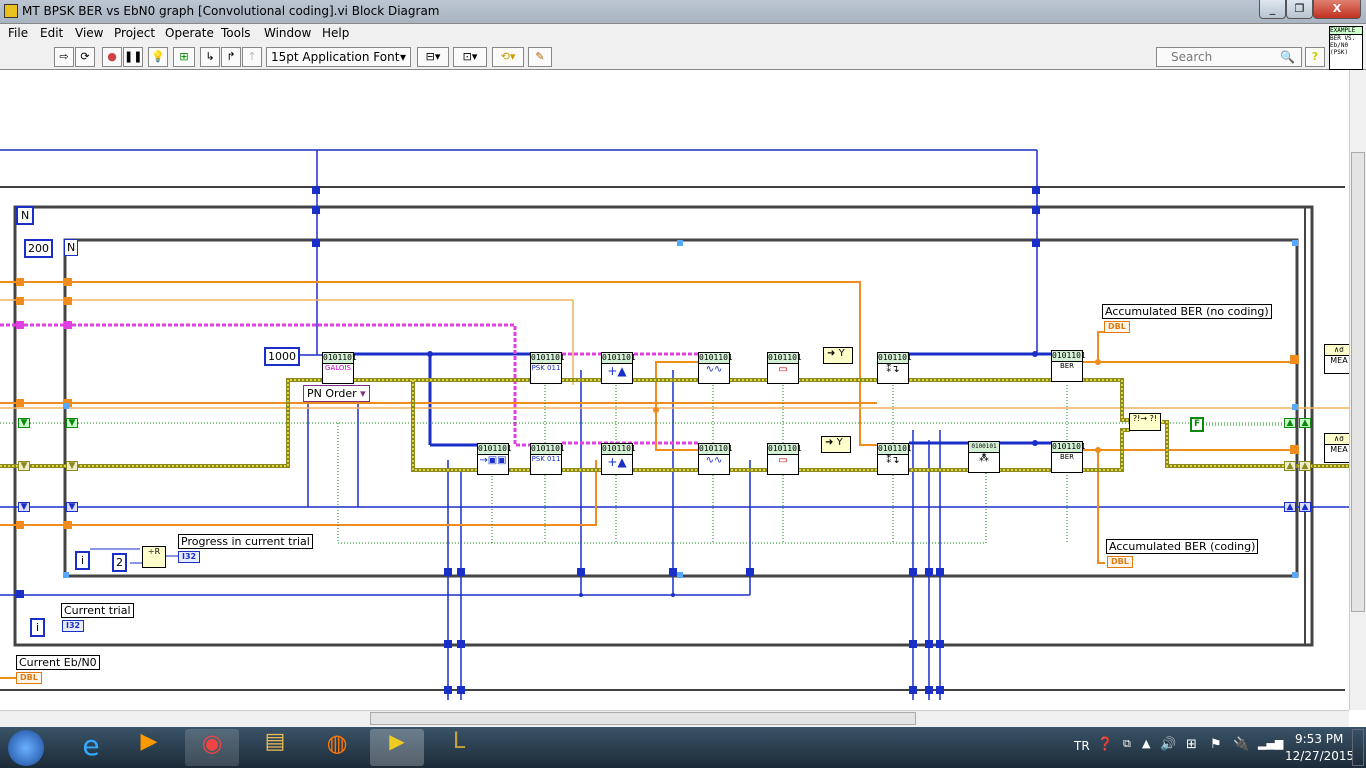 The height and width of the screenshot is (768, 1366). I want to click on psk-label: PSK 011, so click(546, 459).